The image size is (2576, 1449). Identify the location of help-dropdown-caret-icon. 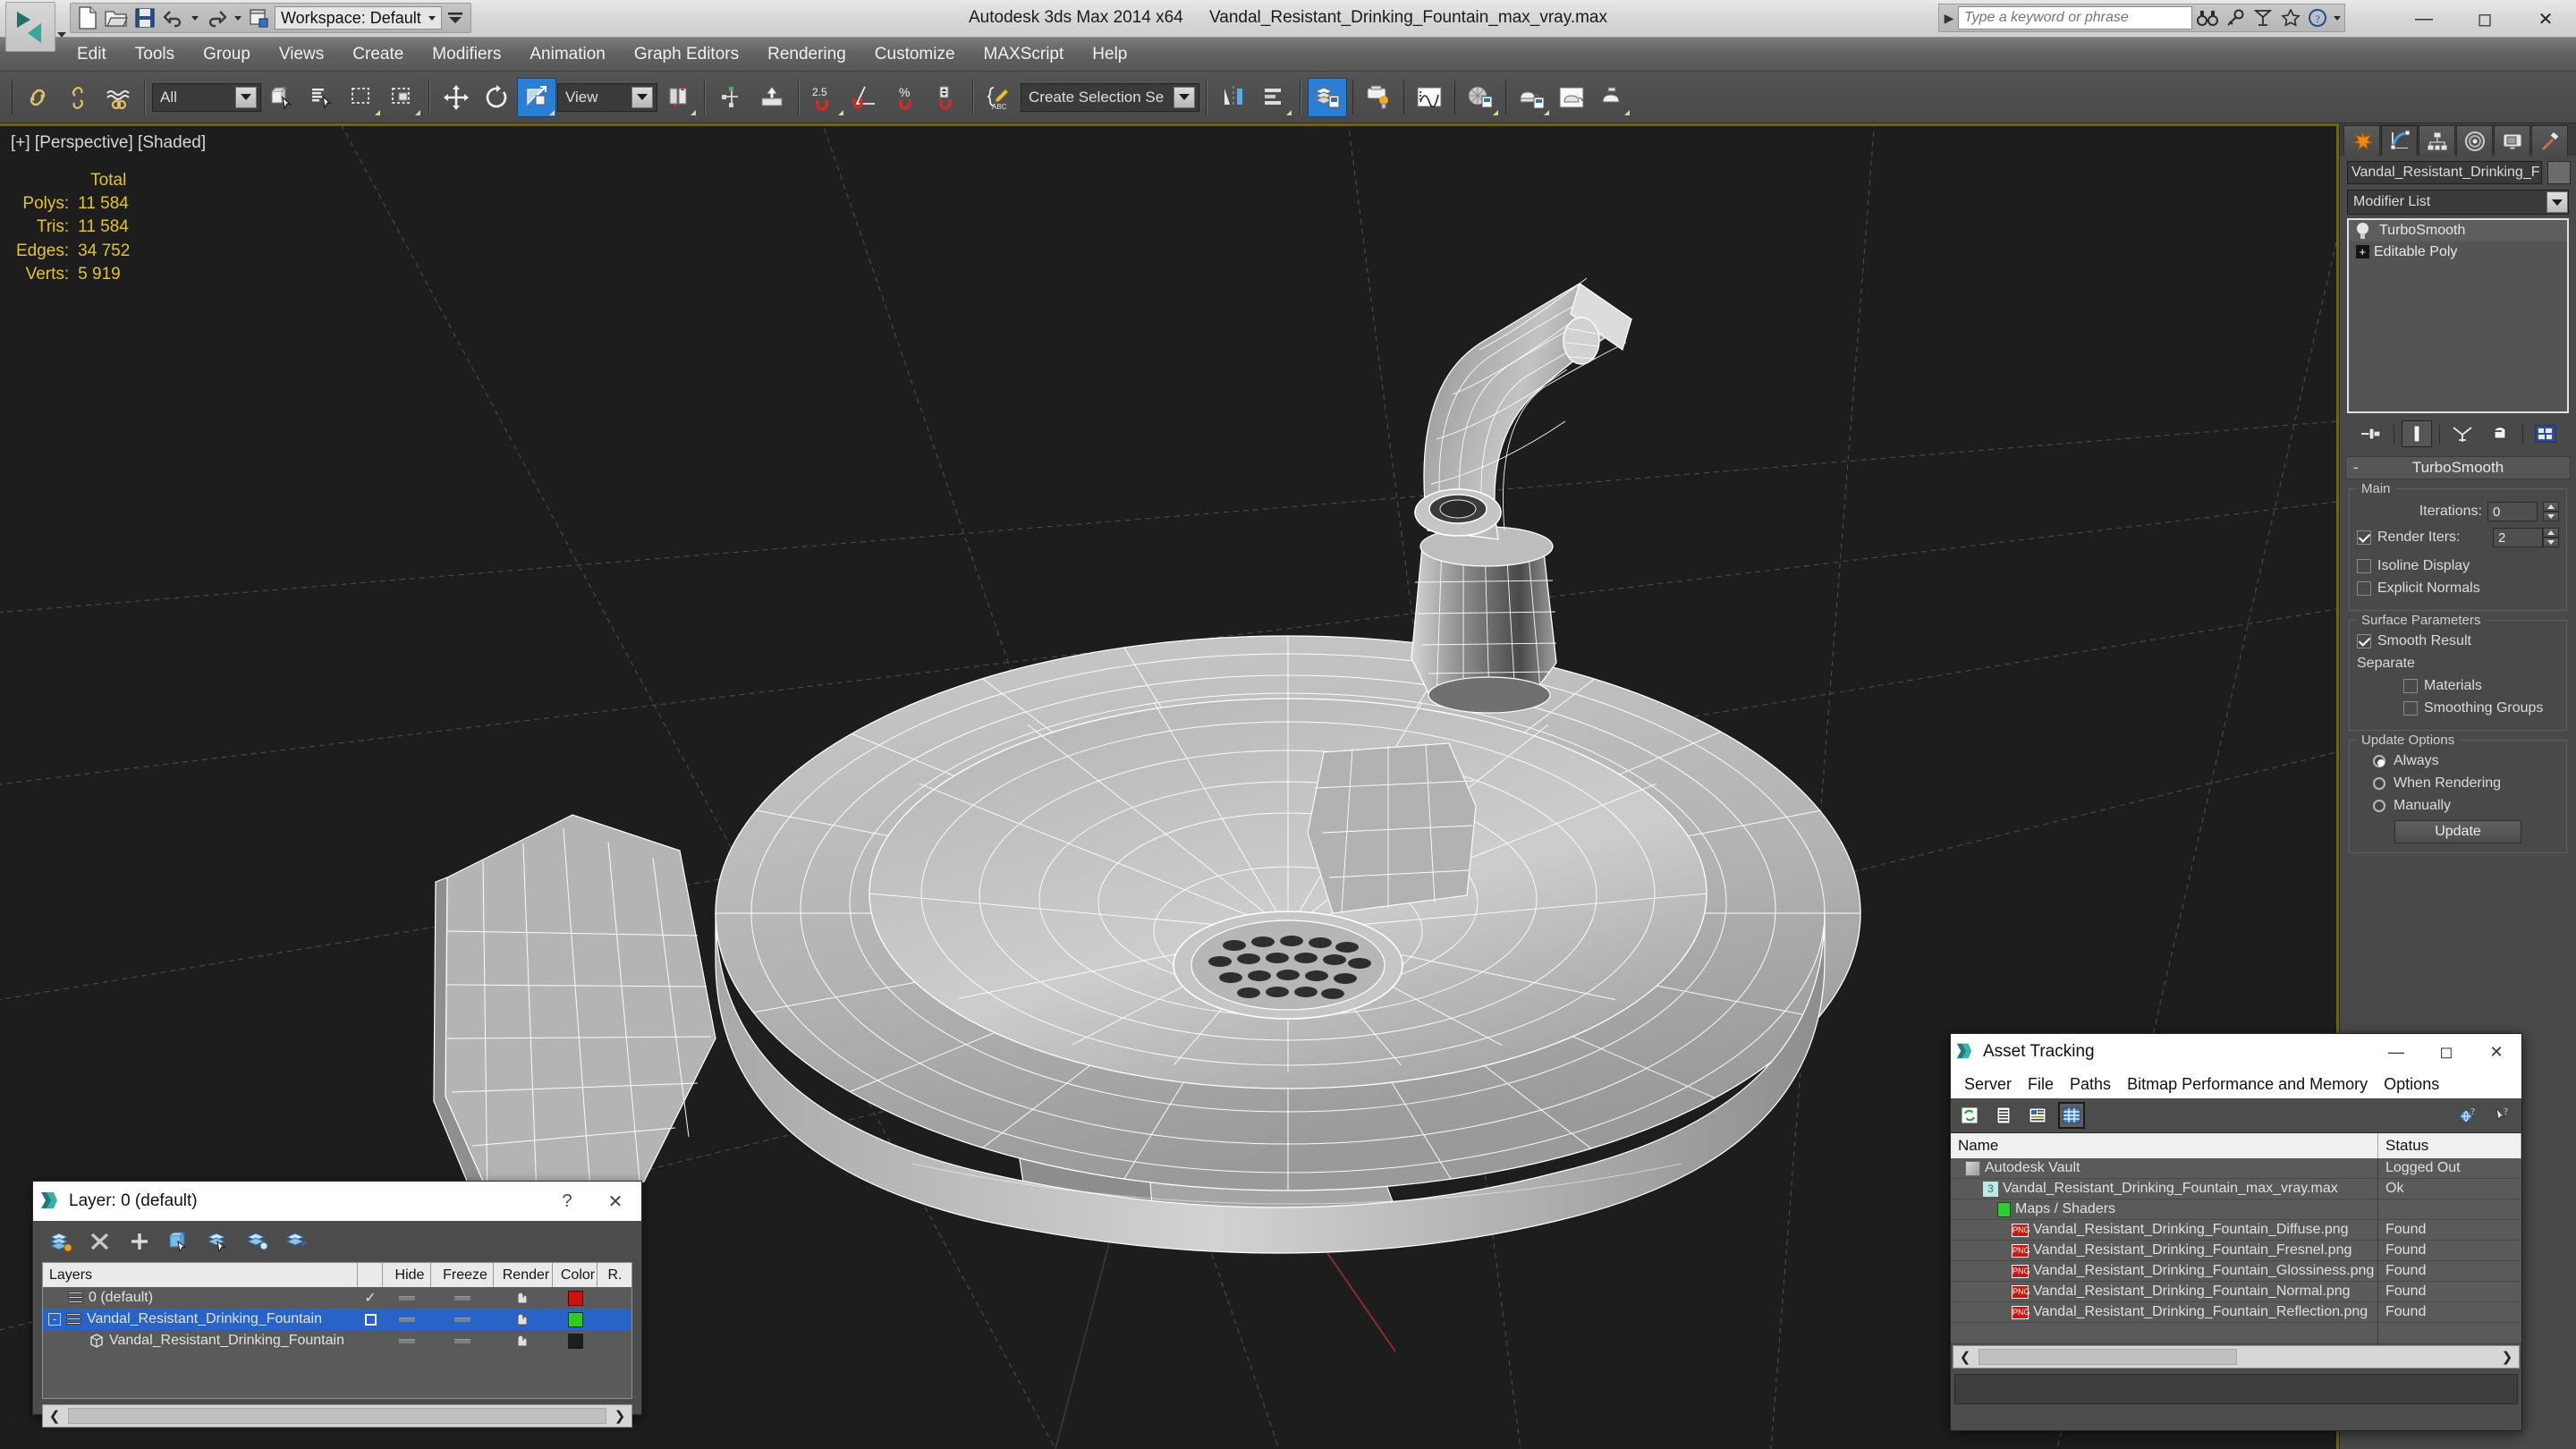
(2337, 18).